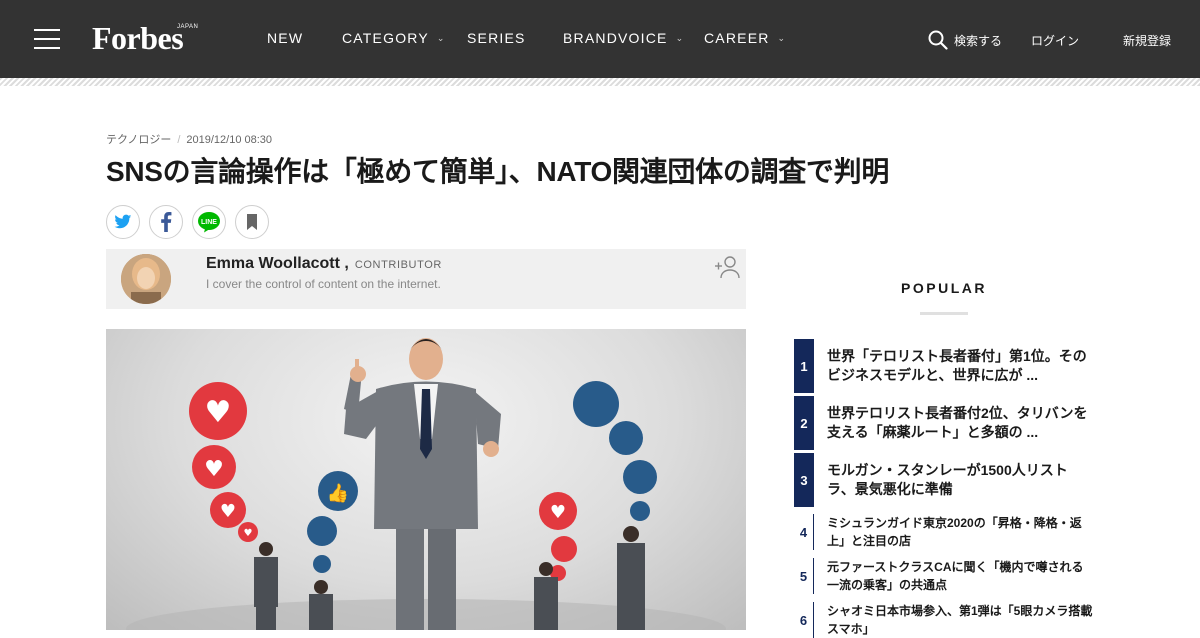  Describe the element at coordinates (188, 27) in the screenshot. I see `logo-subtext: JAPAN` at that location.